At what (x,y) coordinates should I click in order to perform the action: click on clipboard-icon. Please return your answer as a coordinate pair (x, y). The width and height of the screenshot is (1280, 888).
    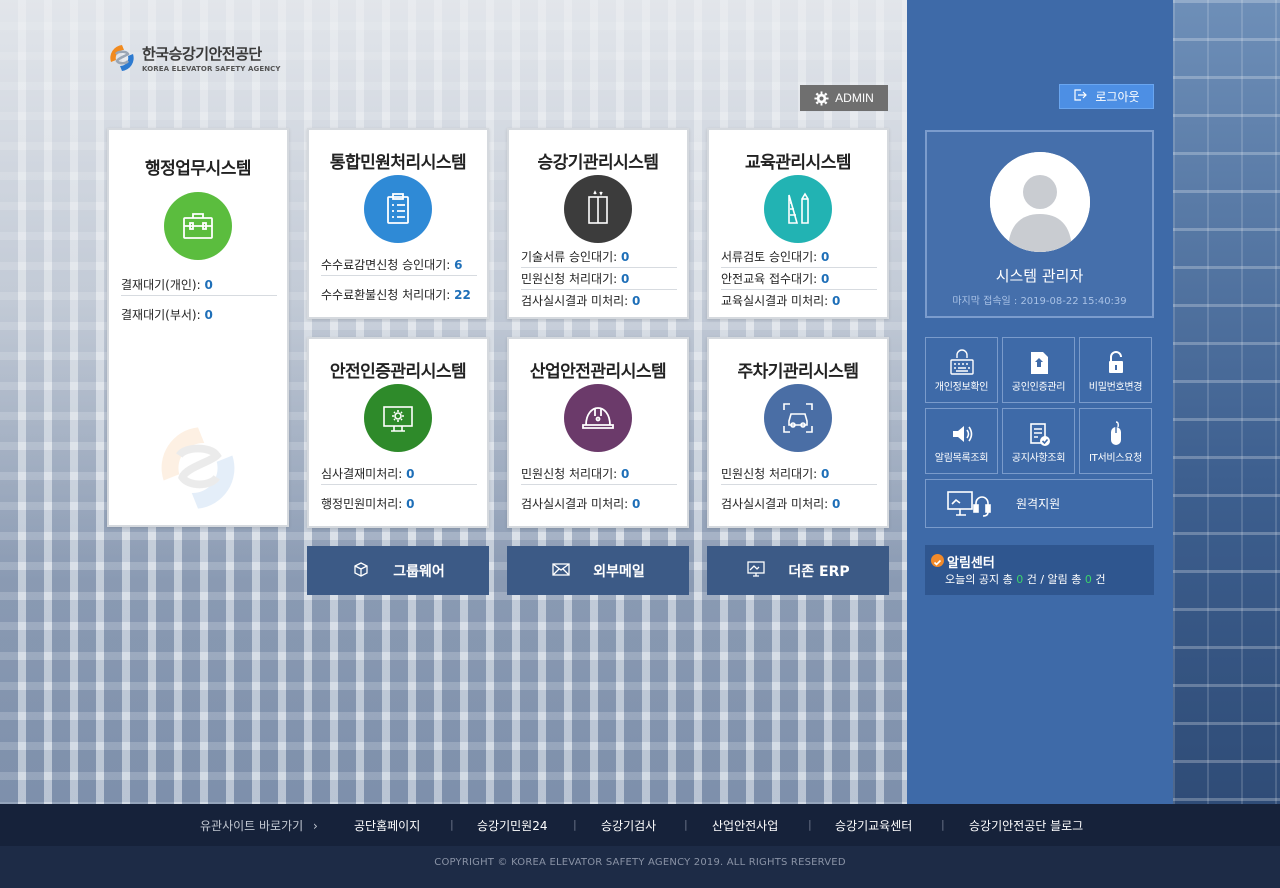
    Looking at the image, I should click on (398, 209).